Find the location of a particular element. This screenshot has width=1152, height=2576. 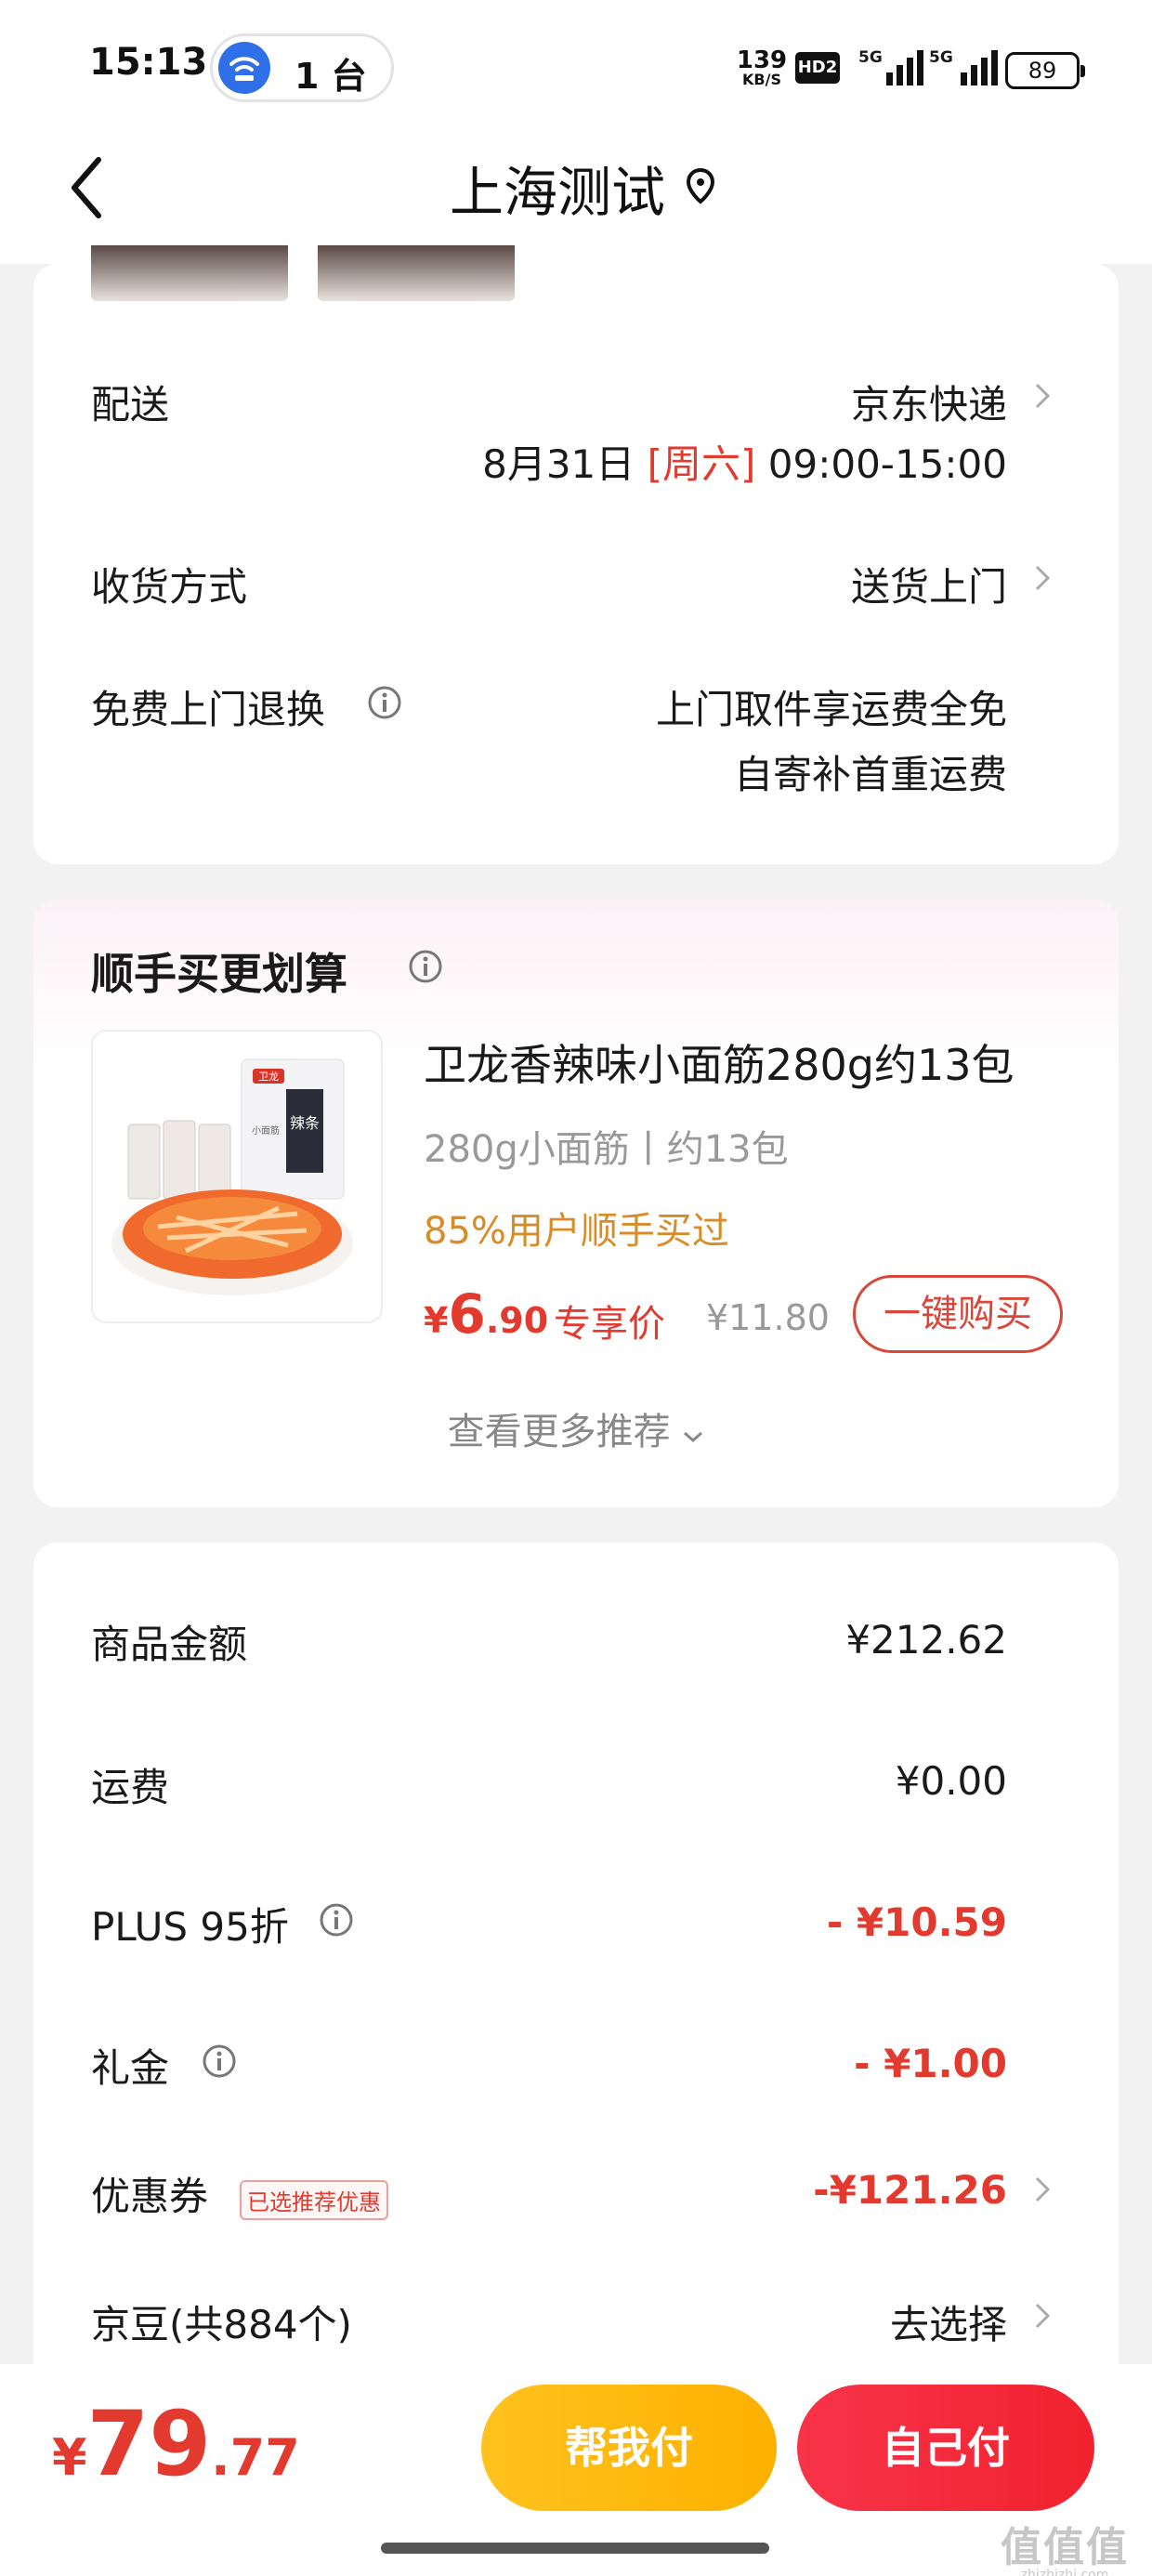

checkout-bar: ¥79.77 帮我付 自己付 值值值 zhizhizhi.com is located at coordinates (576, 2470).